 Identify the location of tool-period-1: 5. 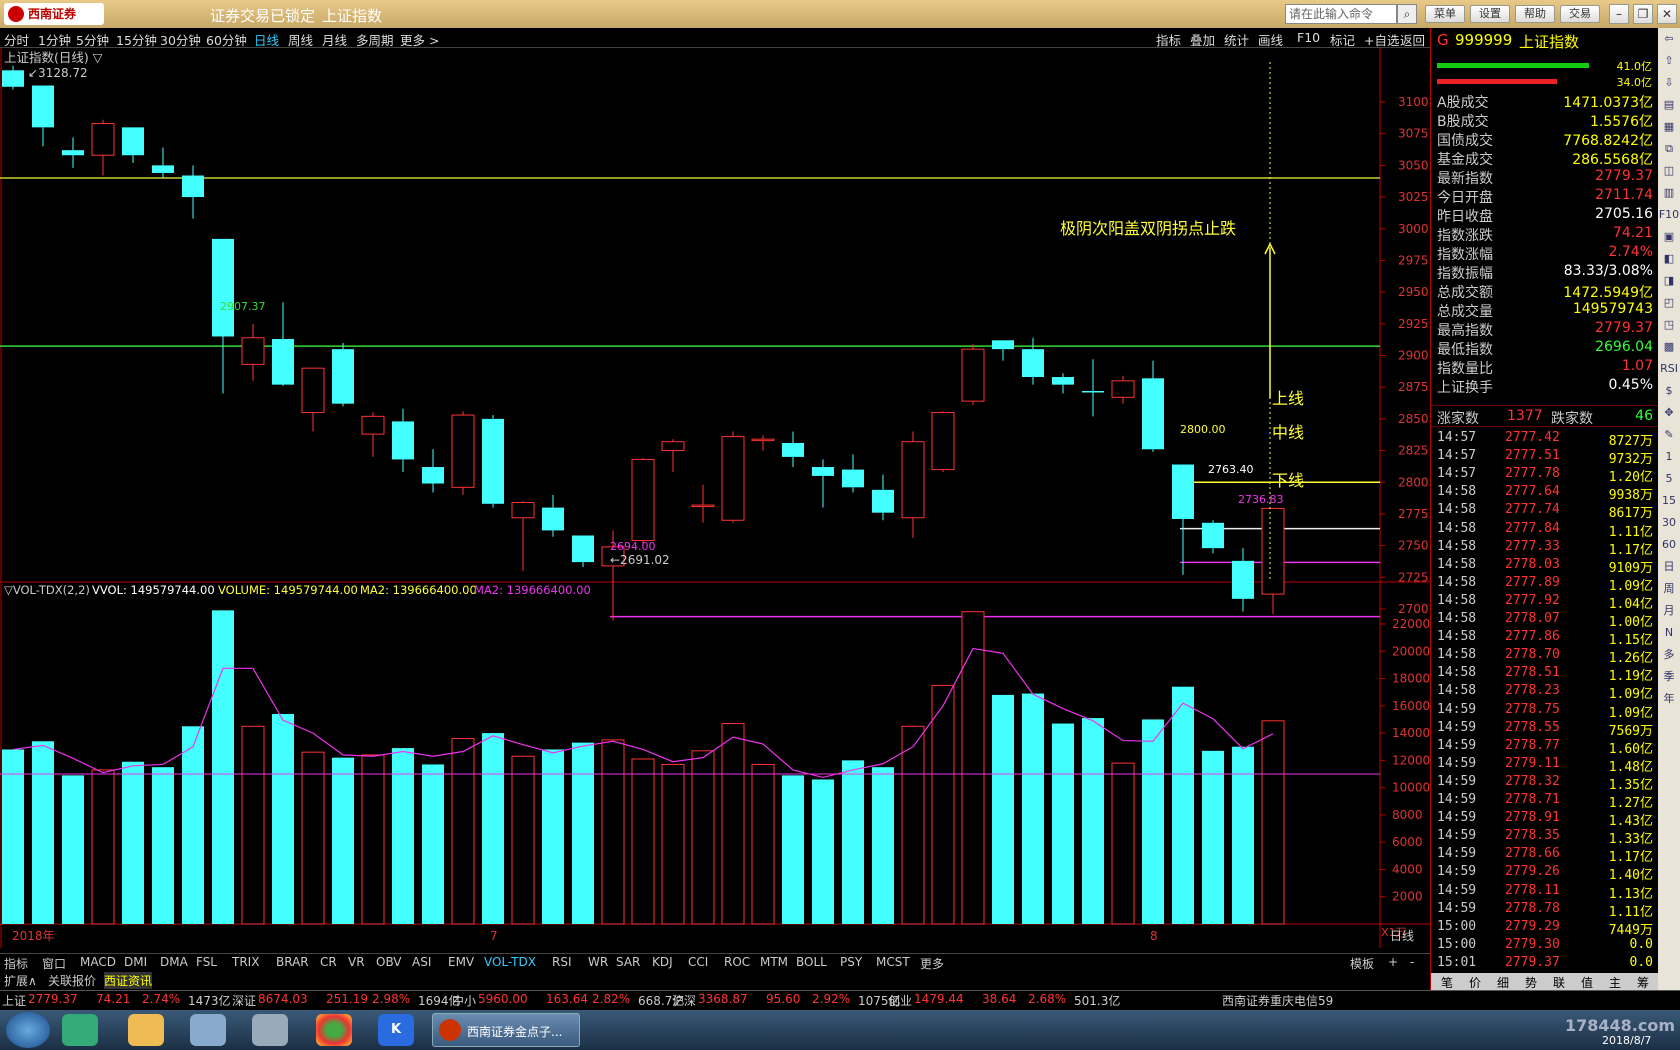
(1669, 479).